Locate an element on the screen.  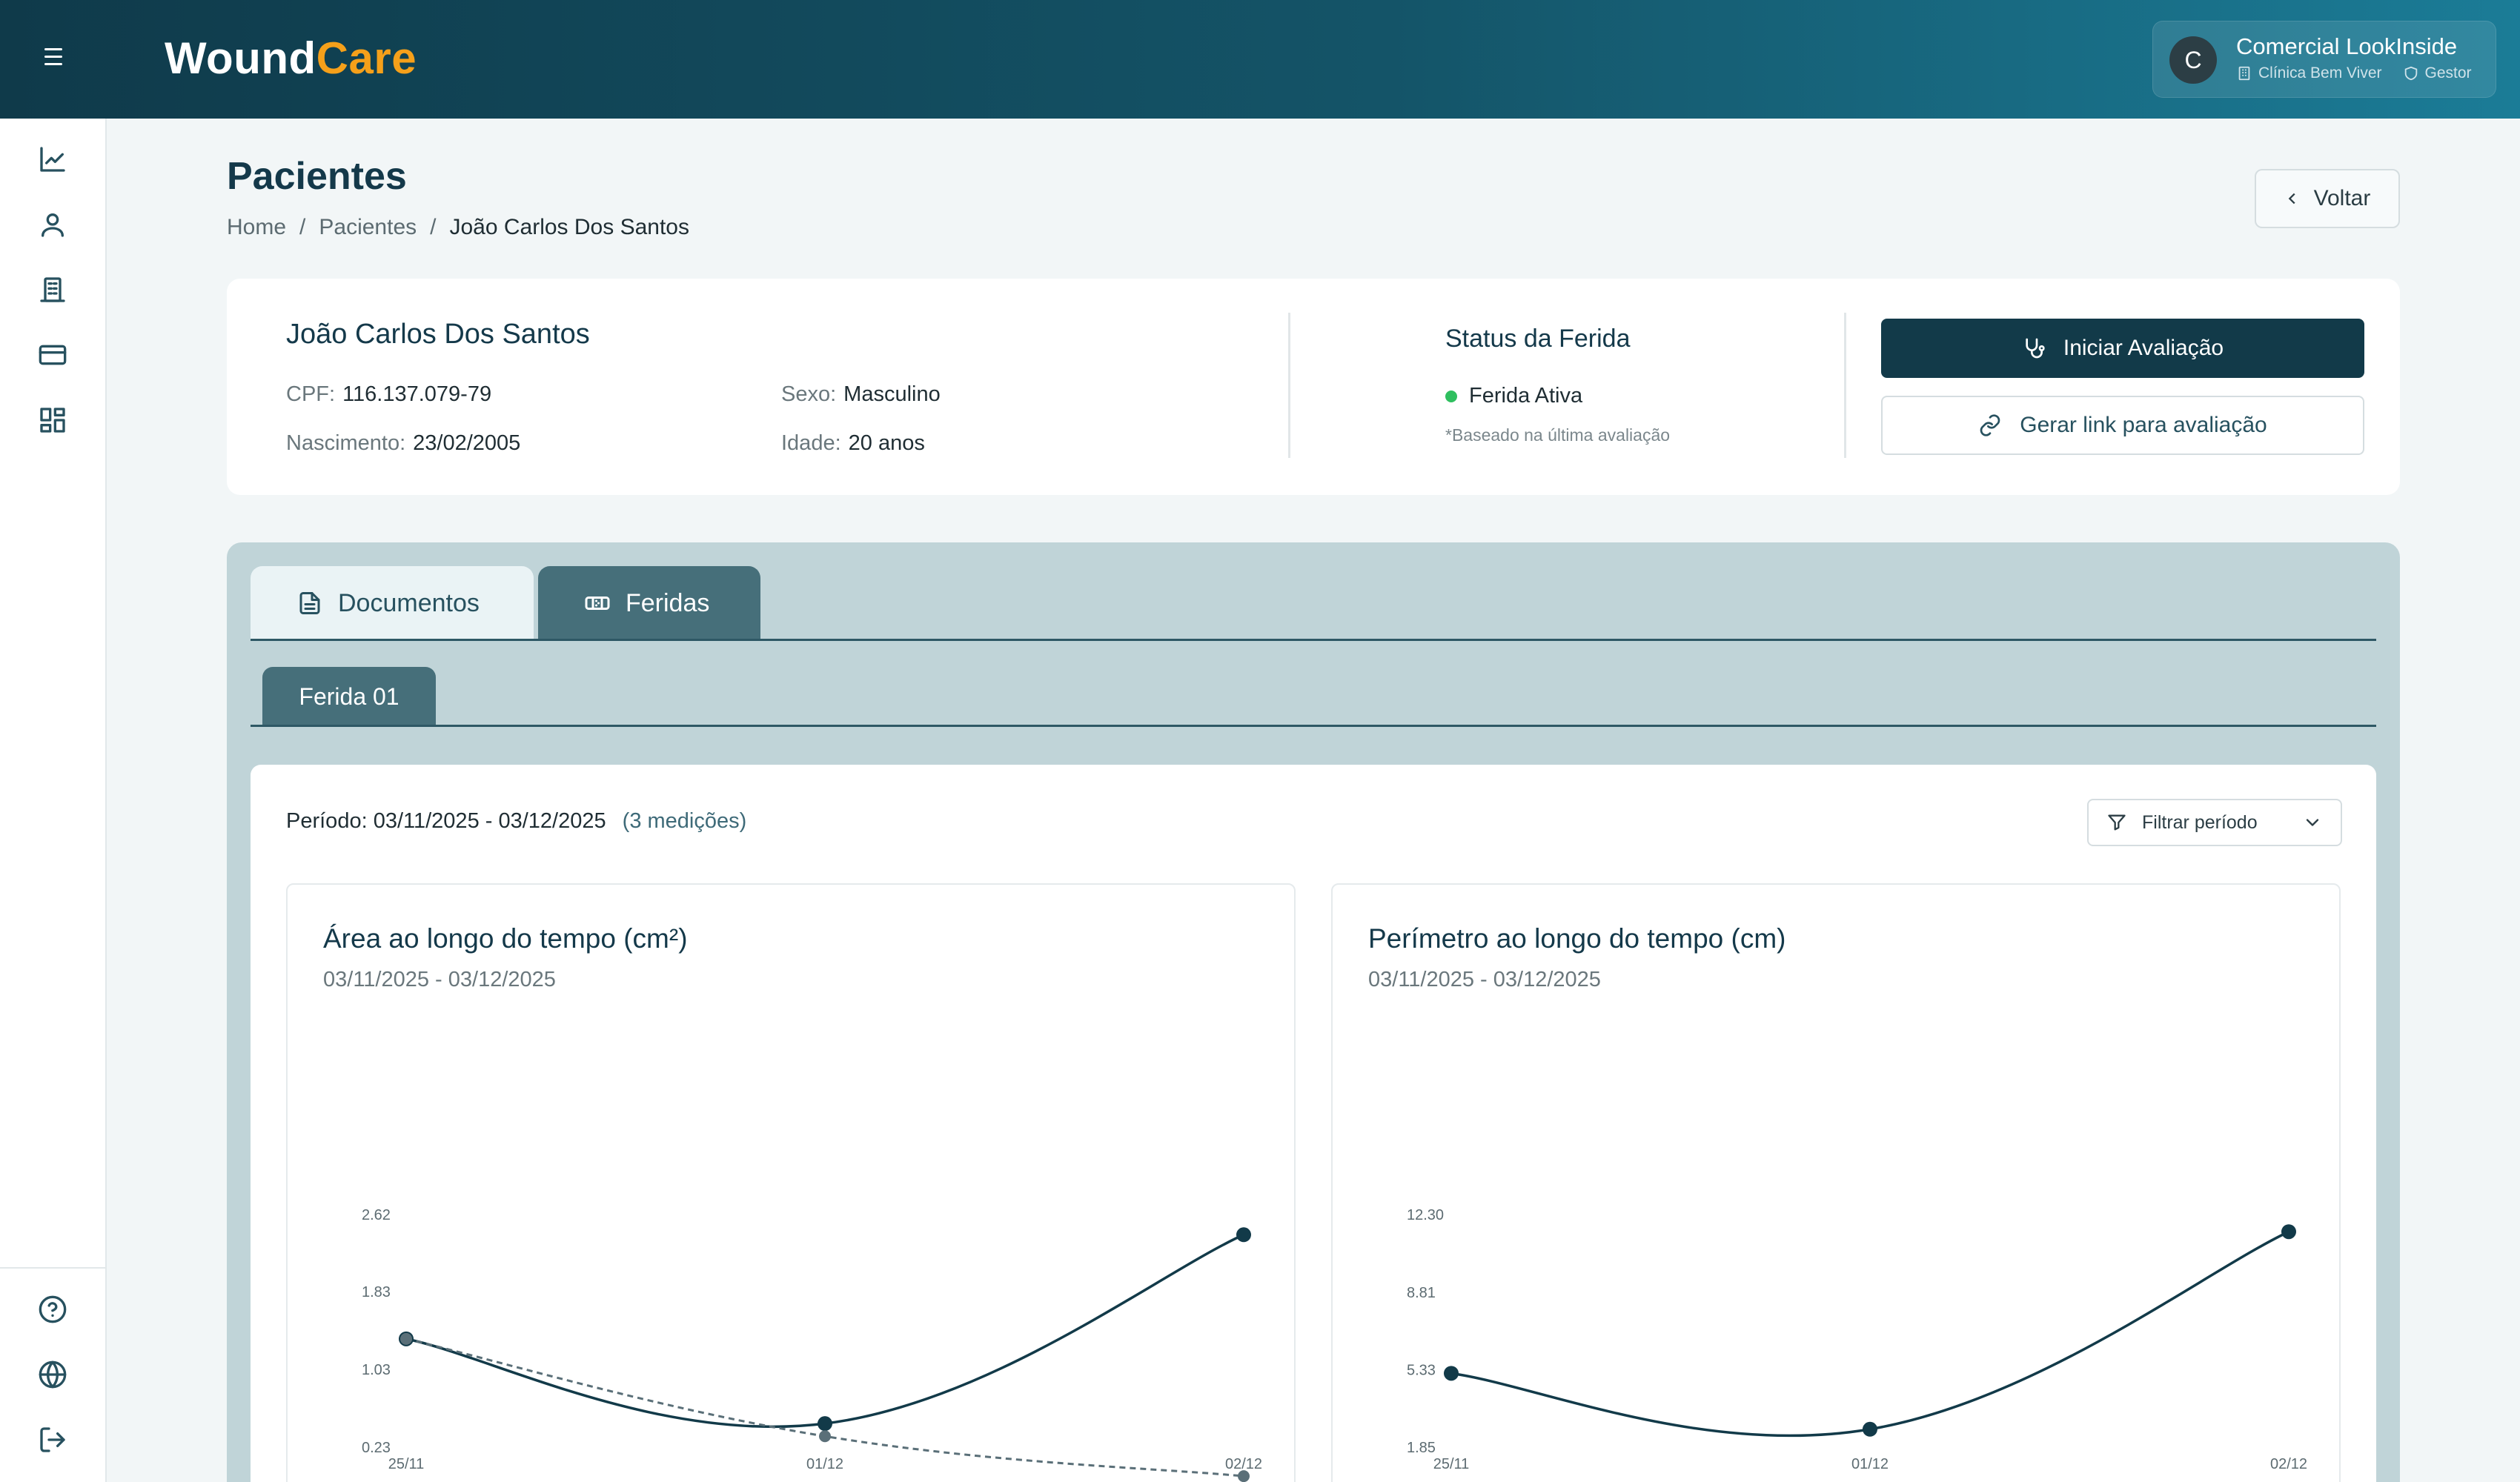
patient-cpf: CPF: 116.137.079-79 is located at coordinates (389, 394).